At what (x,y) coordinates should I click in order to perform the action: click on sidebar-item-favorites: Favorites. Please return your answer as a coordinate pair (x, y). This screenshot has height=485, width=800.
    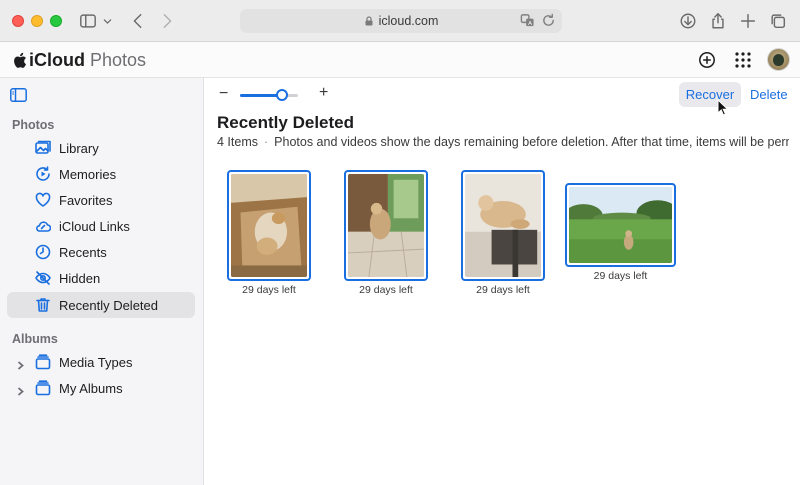
    Looking at the image, I should click on (101, 200).